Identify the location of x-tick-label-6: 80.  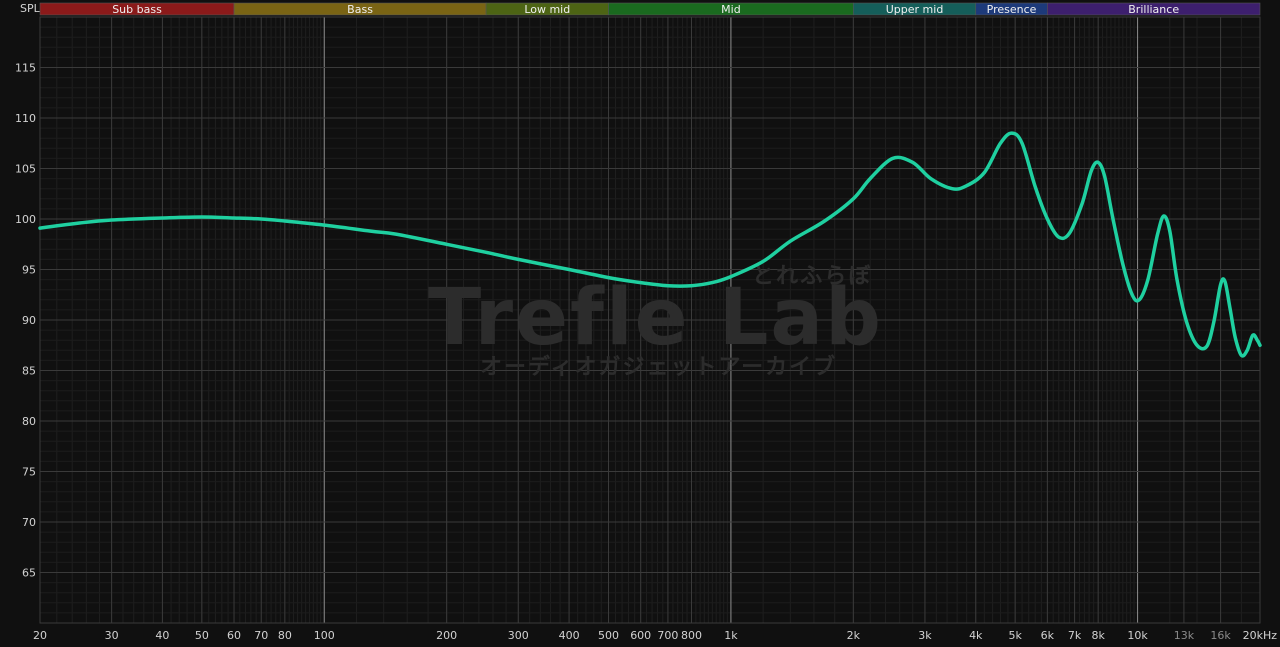
(285, 635).